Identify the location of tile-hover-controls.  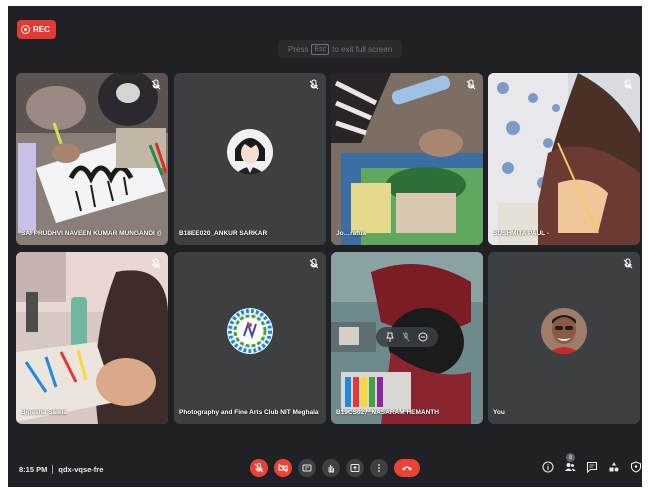
(407, 337).